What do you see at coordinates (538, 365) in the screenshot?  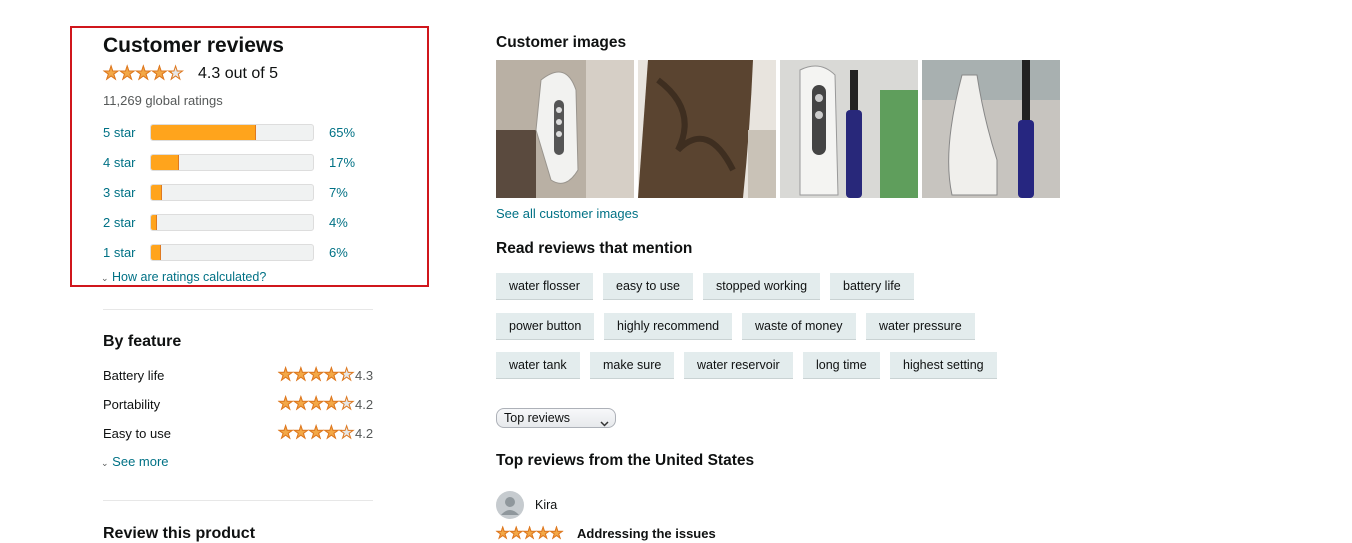 I see `mention-chip: water tank` at bounding box center [538, 365].